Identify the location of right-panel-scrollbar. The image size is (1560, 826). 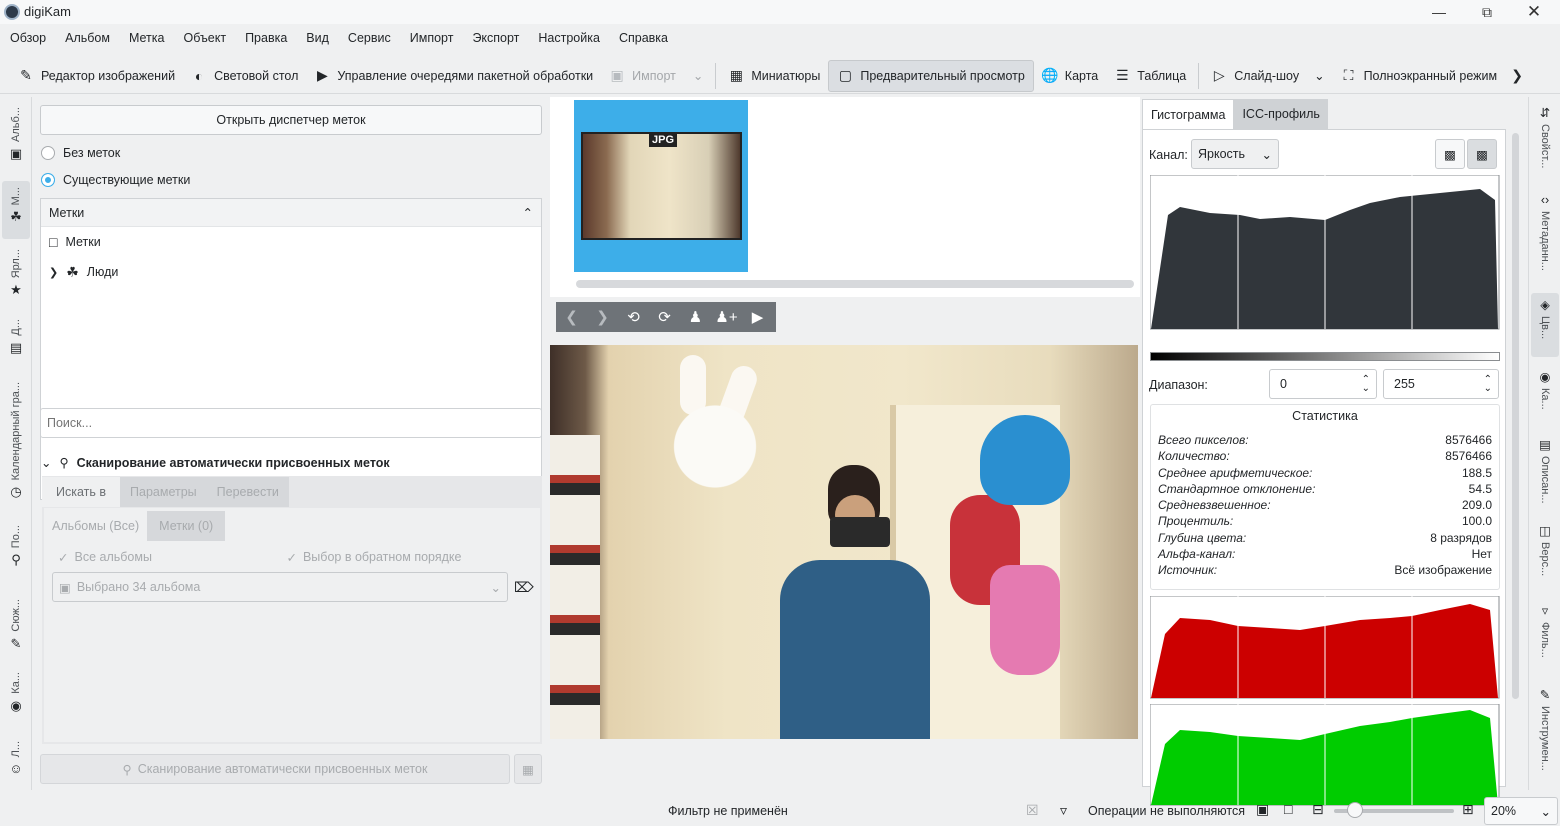
(1515, 416).